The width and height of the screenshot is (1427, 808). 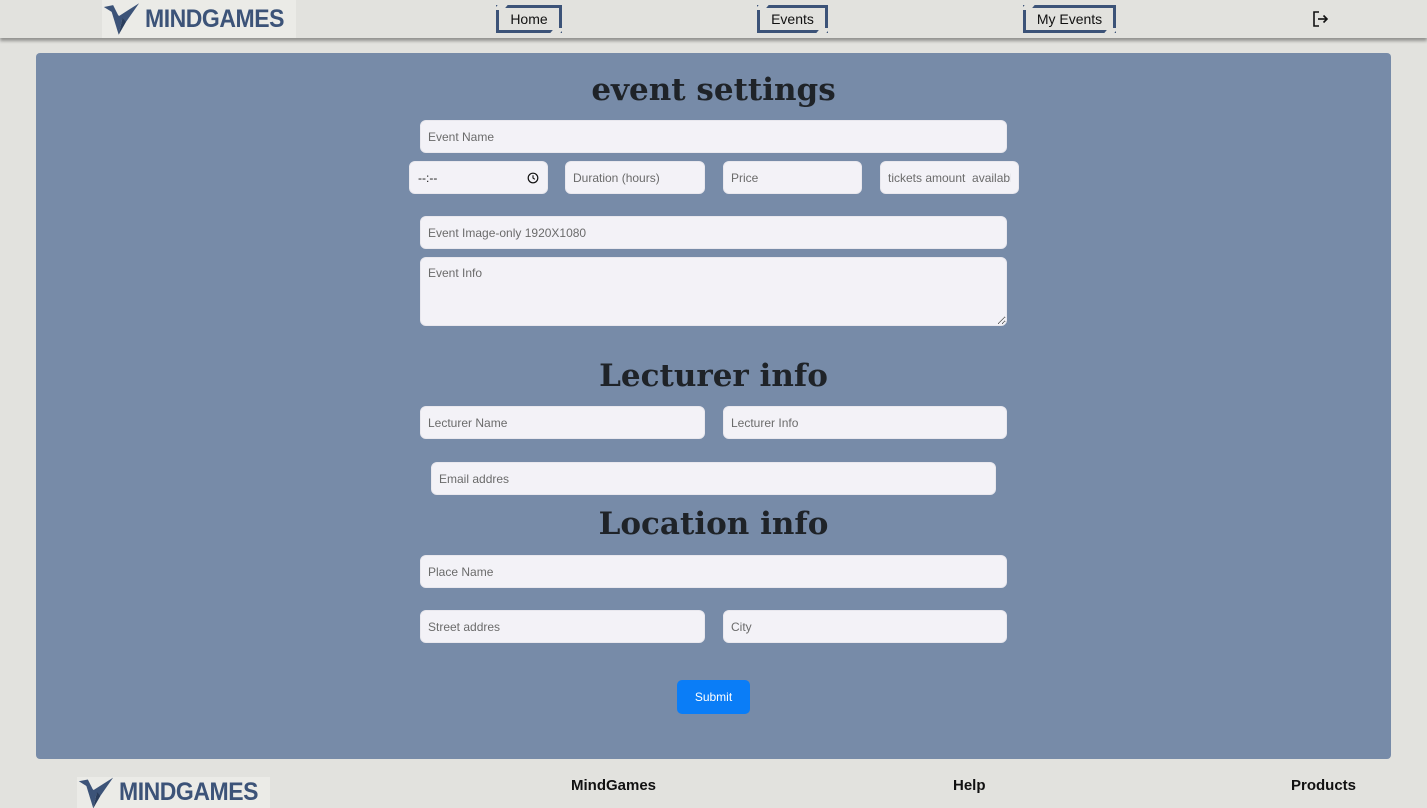 I want to click on top-navbar: MINDGAMES Home Events My Events, so click(x=713, y=19).